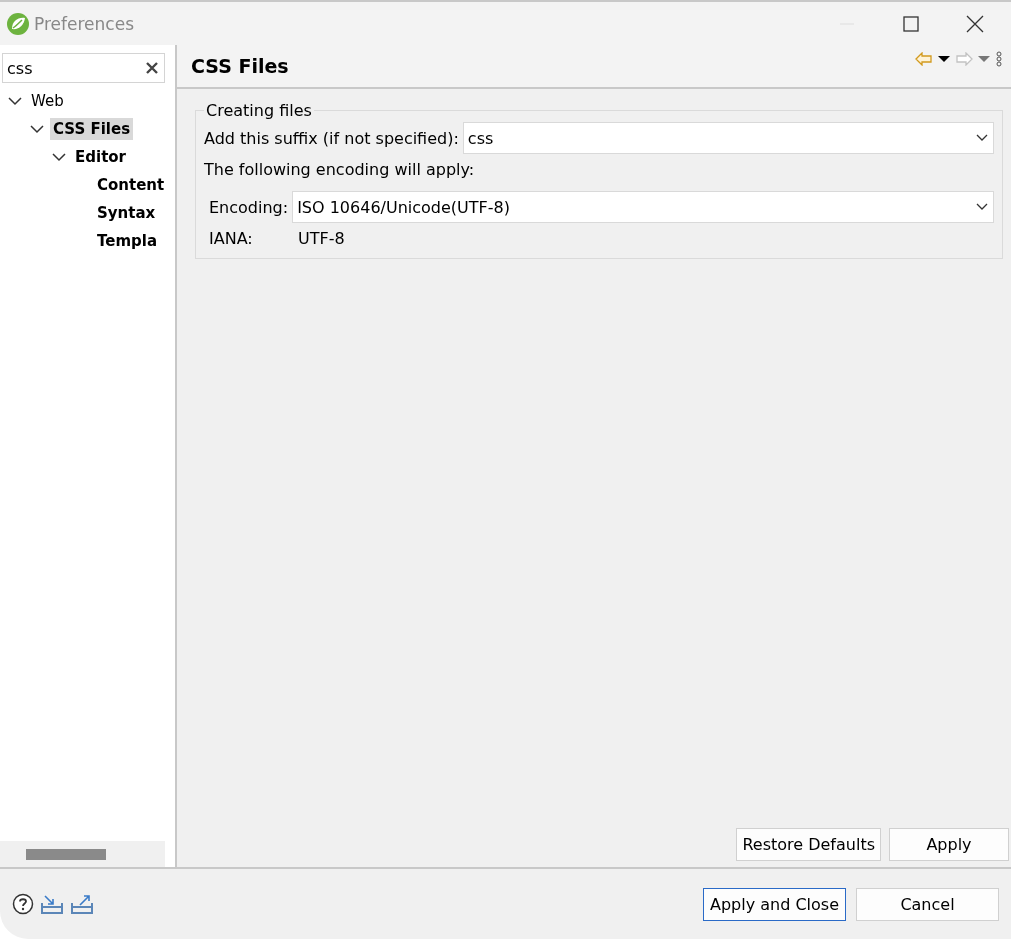  I want to click on field-label: Add this suffix (if not specified):, so click(331, 138).